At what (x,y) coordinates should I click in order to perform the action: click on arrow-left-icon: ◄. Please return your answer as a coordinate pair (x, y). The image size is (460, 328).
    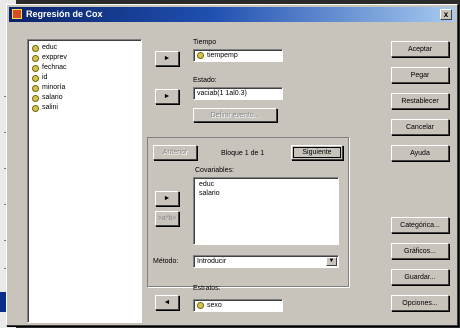
    Looking at the image, I should click on (167, 302).